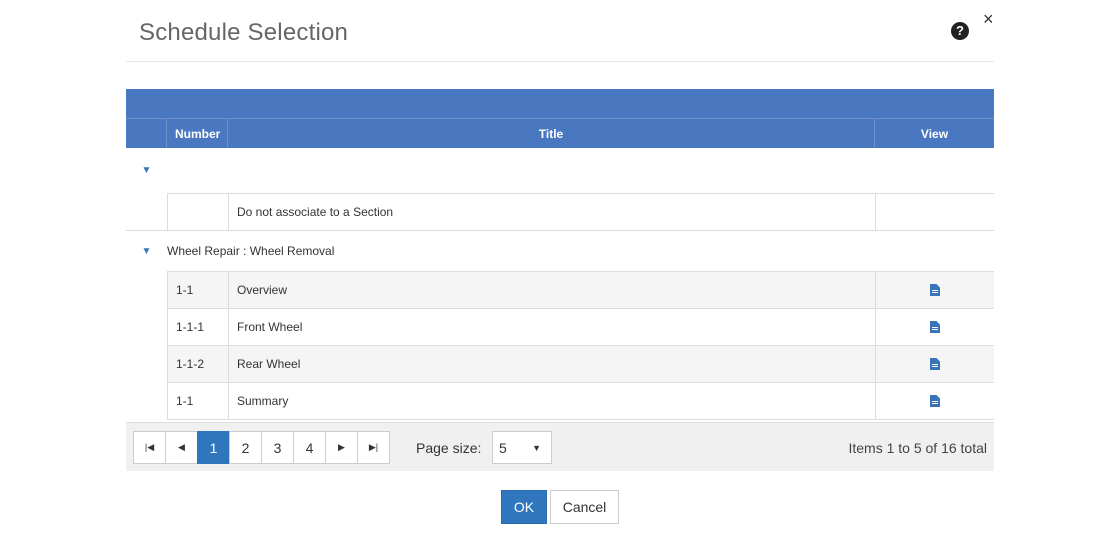 The image size is (1120, 543). What do you see at coordinates (245, 447) in the screenshot?
I see `page-button-2: 2` at bounding box center [245, 447].